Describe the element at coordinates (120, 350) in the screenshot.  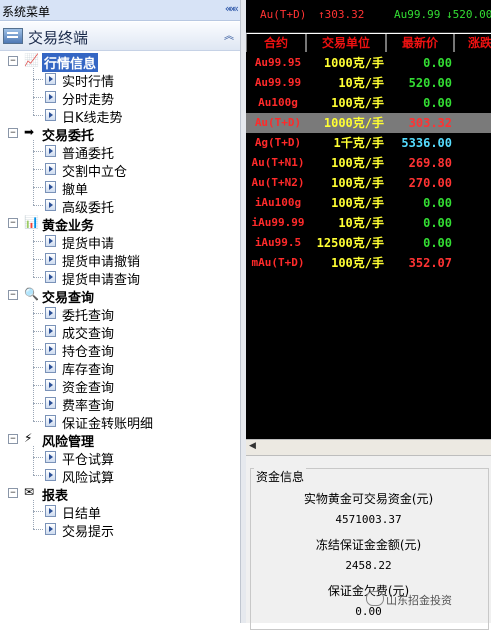
I see `tree-item: 持仓查询` at that location.